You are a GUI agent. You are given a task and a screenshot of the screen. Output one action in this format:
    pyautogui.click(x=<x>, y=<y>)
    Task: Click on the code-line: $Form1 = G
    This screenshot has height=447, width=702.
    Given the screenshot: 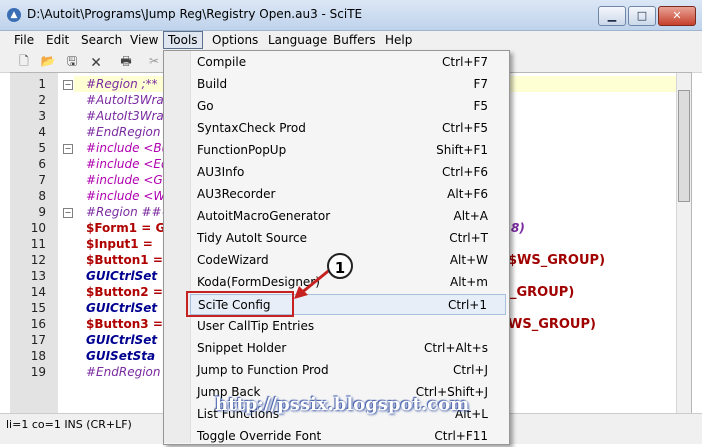 What is the action you would take?
    pyautogui.click(x=125, y=228)
    